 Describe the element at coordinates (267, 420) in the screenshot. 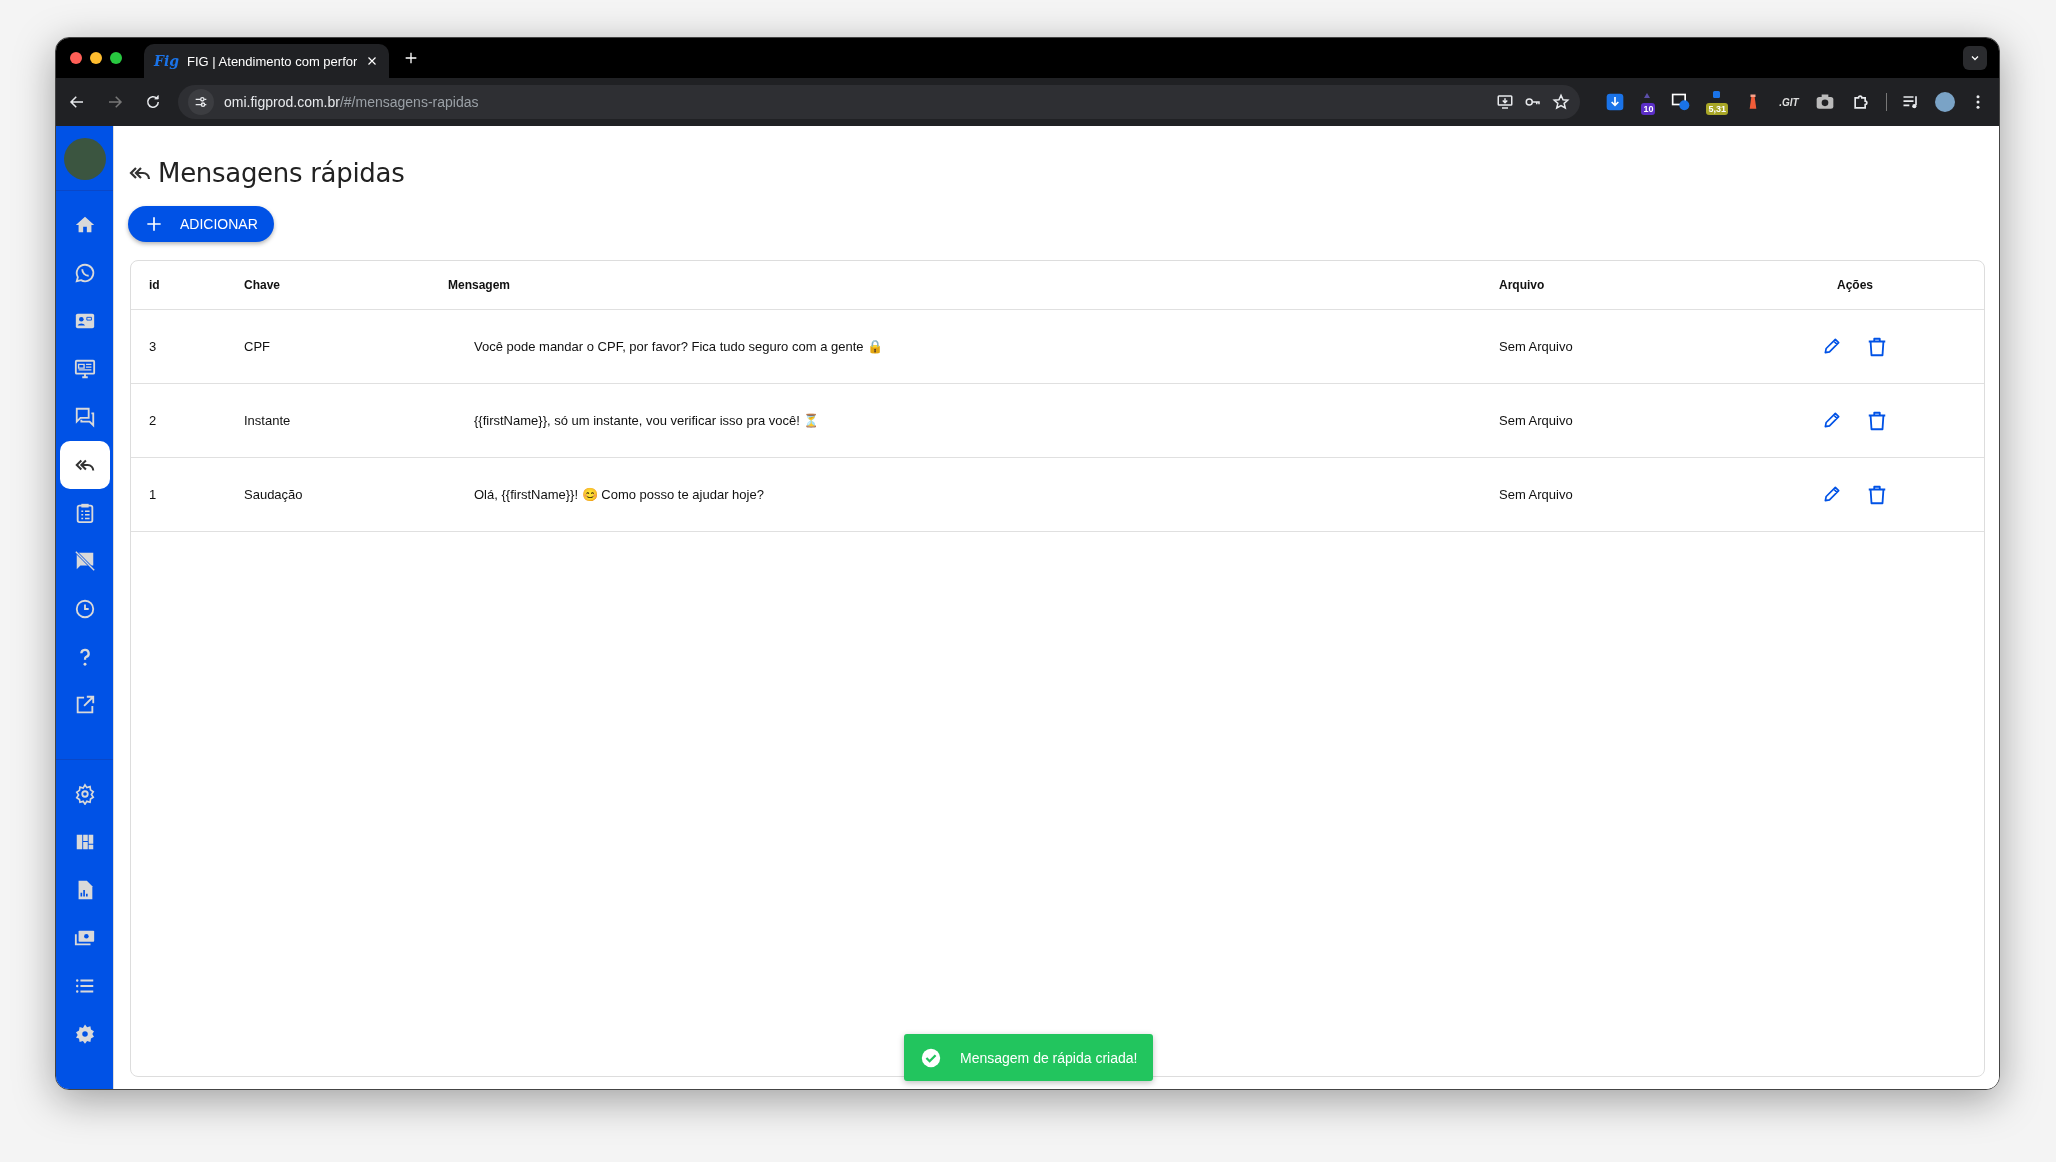

I see `table-cell-text: Instante` at that location.